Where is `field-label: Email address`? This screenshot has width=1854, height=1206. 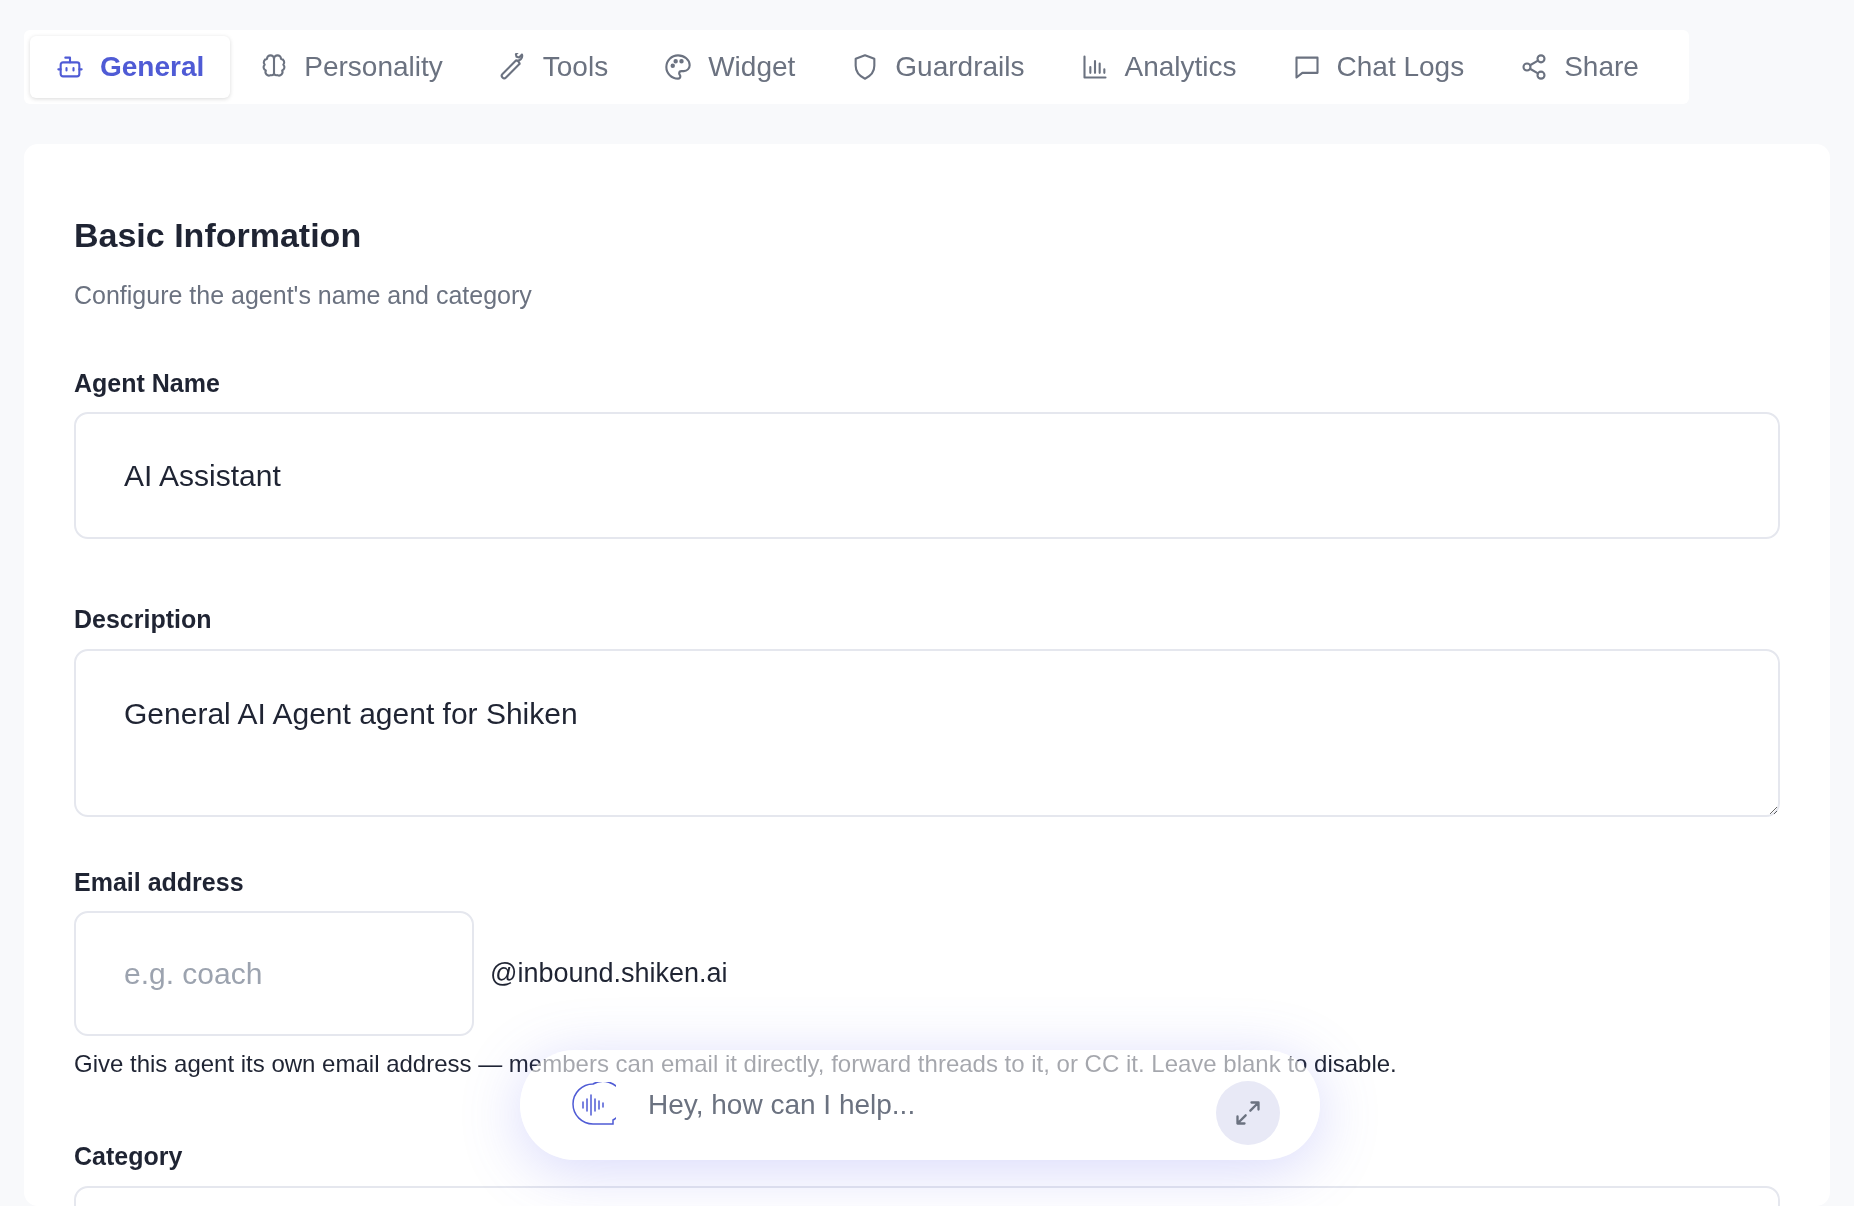 field-label: Email address is located at coordinates (159, 882).